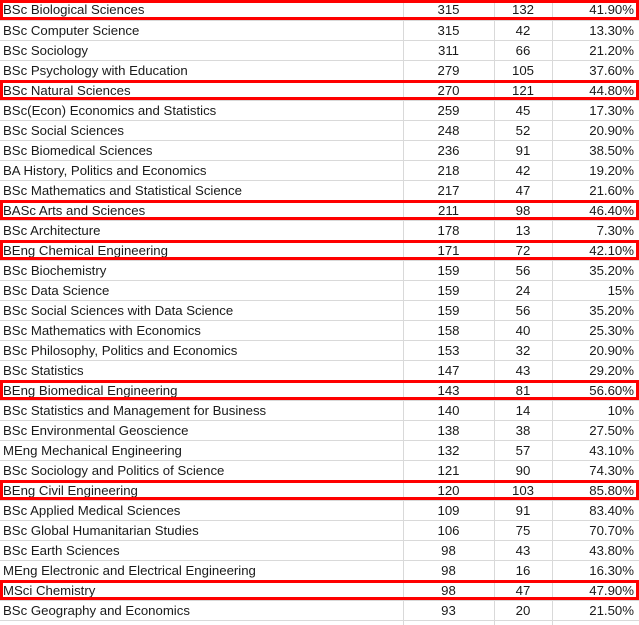 The image size is (639, 625). Describe the element at coordinates (595, 550) in the screenshot. I see `cell-offer-rate: 43.80%` at that location.